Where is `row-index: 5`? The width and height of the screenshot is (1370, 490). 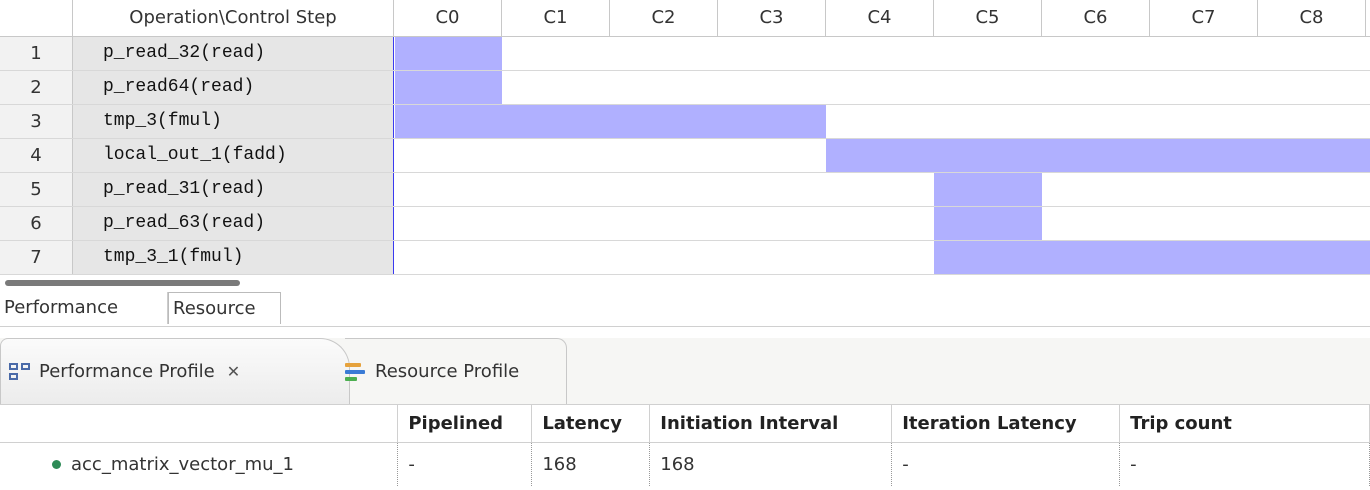 row-index: 5 is located at coordinates (36, 189).